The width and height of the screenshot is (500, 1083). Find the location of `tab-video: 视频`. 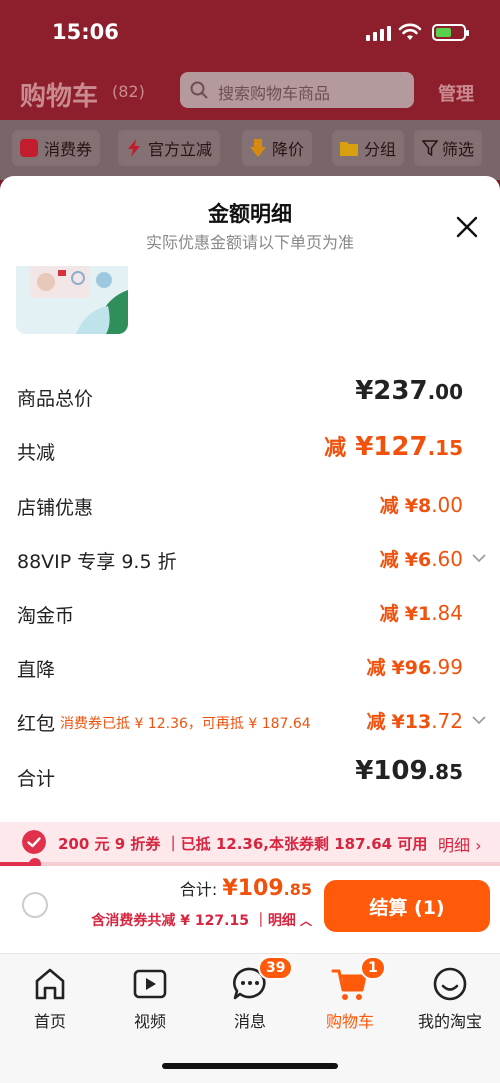

tab-video: 视频 is located at coordinates (150, 998).